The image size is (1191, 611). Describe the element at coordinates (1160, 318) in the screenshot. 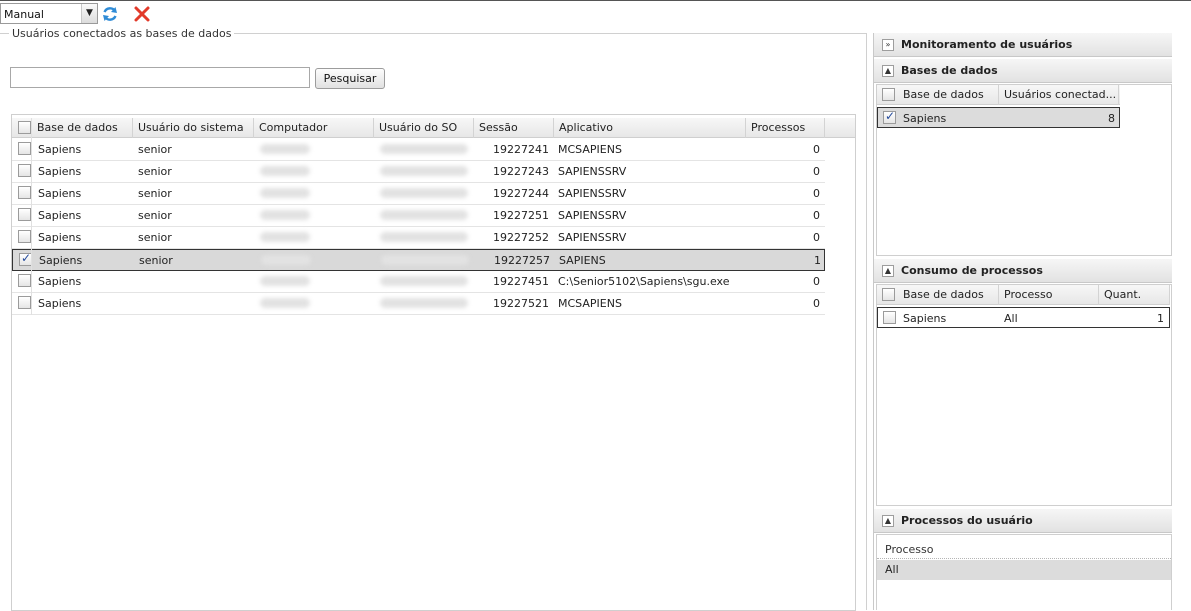

I see `quant-cell: 1` at that location.